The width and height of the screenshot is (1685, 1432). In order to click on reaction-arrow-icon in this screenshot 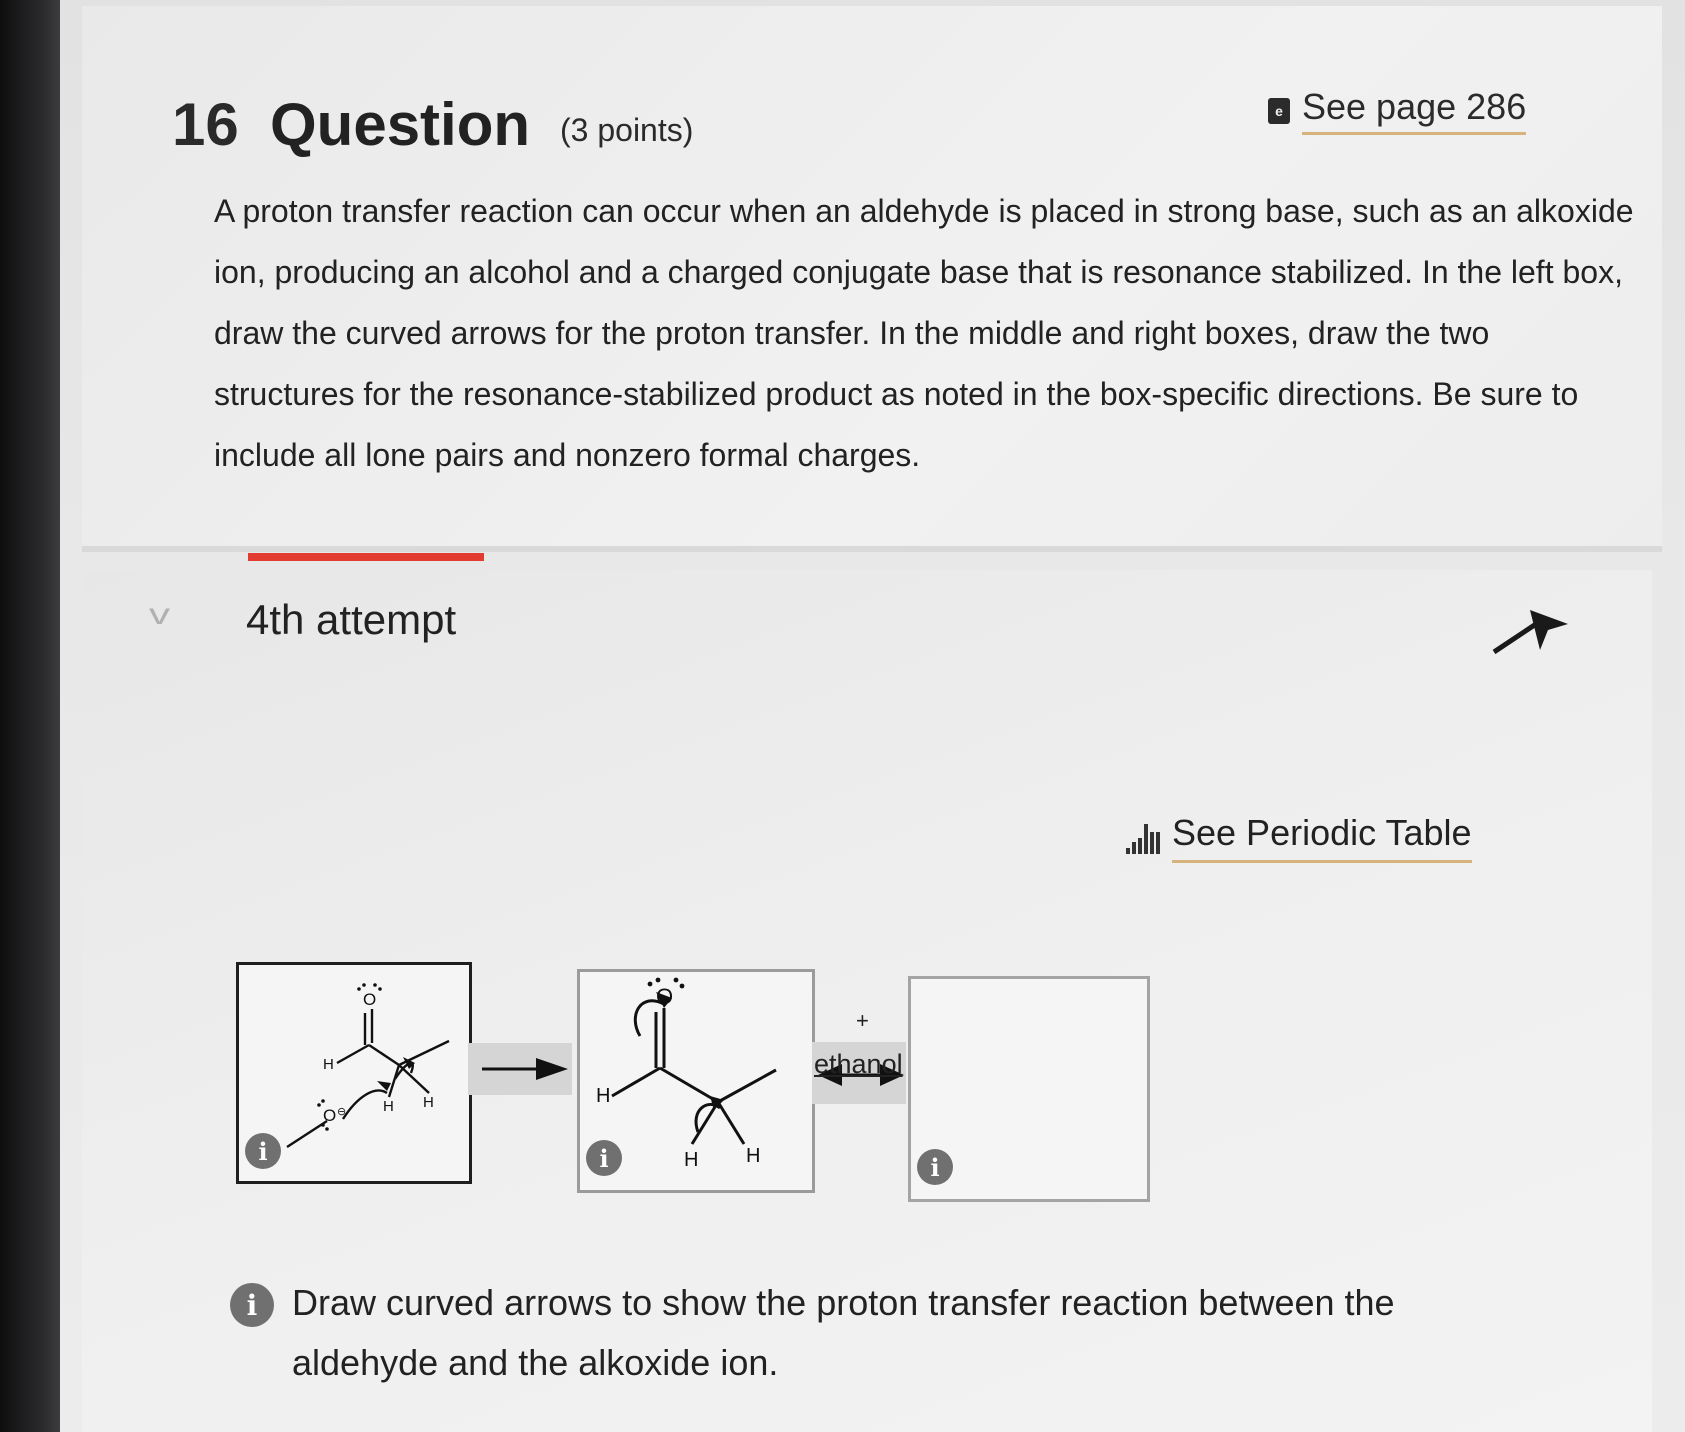, I will do `click(525, 1069)`.